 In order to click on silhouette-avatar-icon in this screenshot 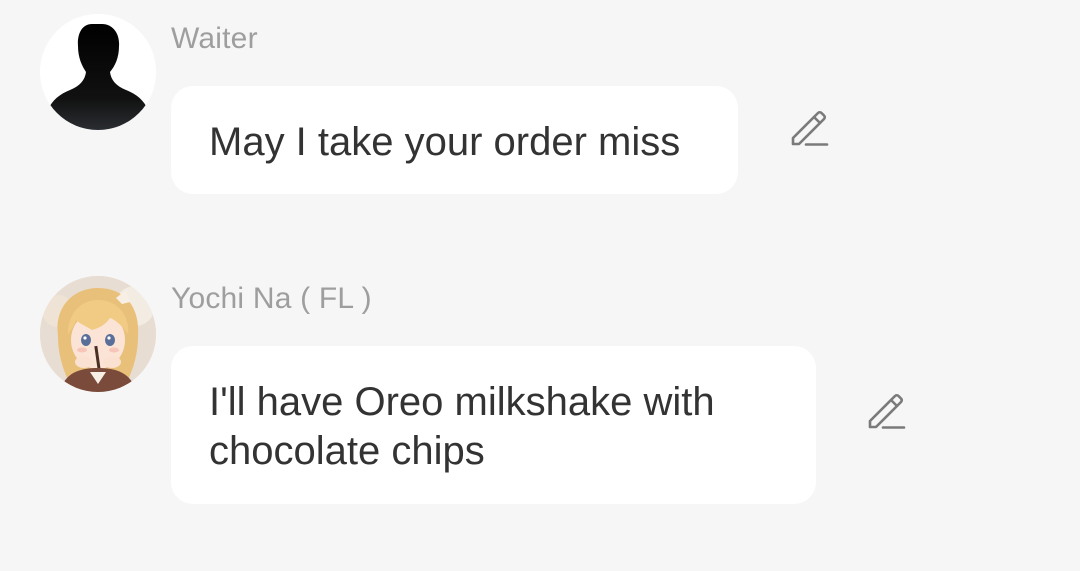, I will do `click(98, 72)`.